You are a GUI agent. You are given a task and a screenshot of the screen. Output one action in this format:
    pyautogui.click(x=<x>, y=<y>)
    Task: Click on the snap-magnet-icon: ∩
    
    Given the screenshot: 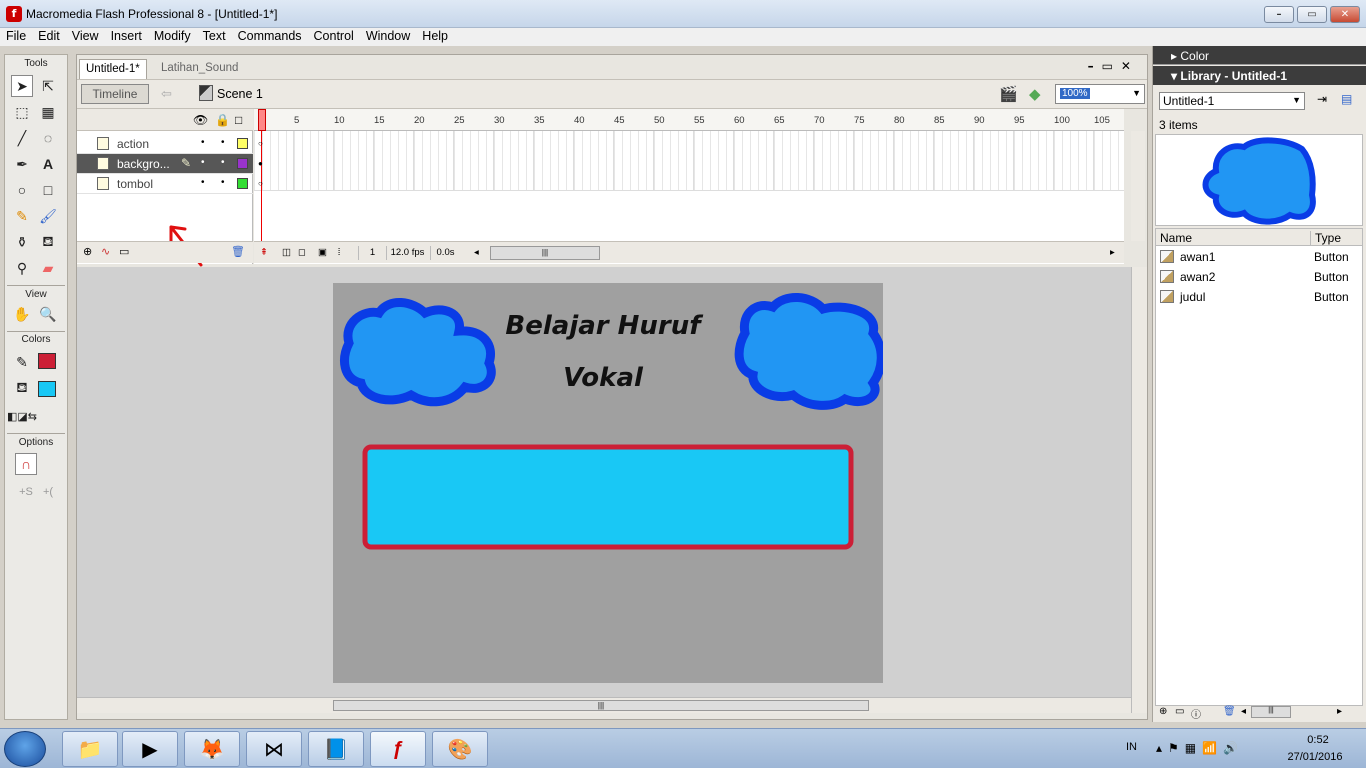 What is the action you would take?
    pyautogui.click(x=26, y=464)
    